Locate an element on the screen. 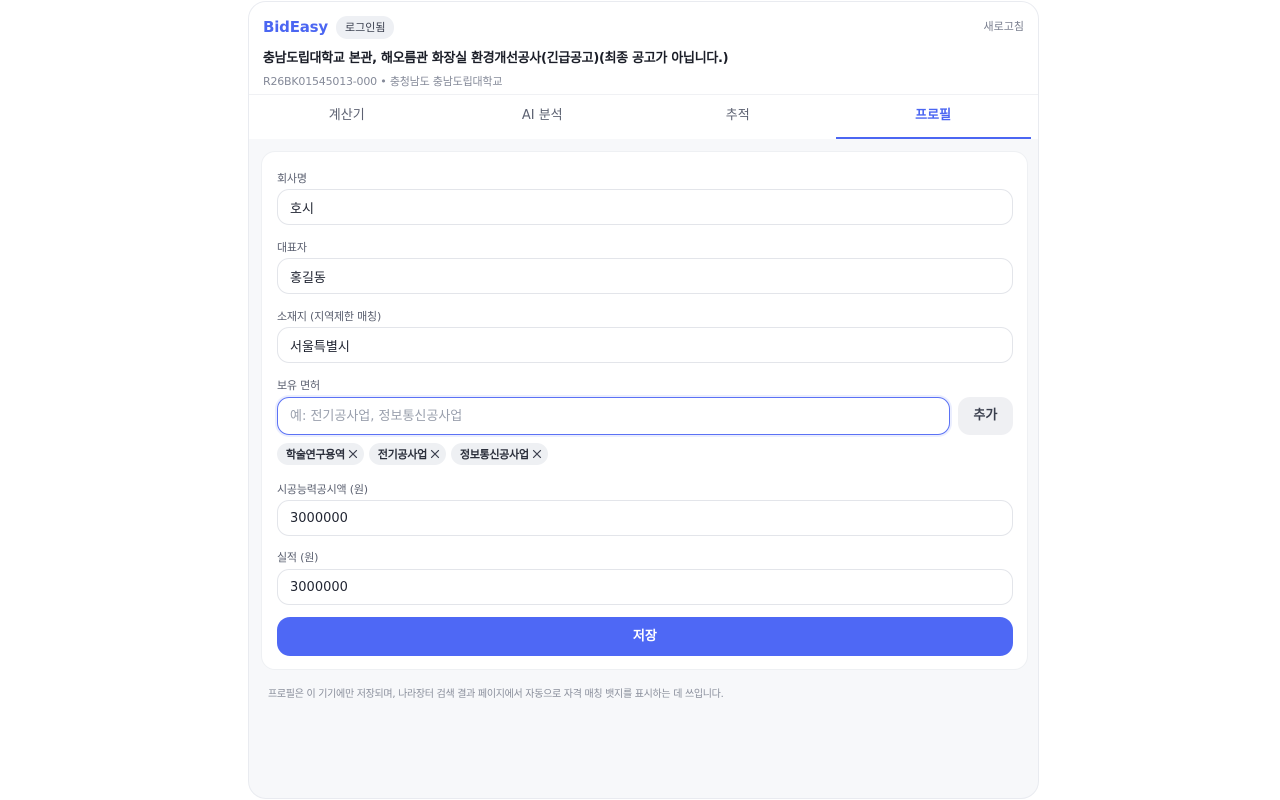 The image size is (1280, 800). performance-input is located at coordinates (645, 587).